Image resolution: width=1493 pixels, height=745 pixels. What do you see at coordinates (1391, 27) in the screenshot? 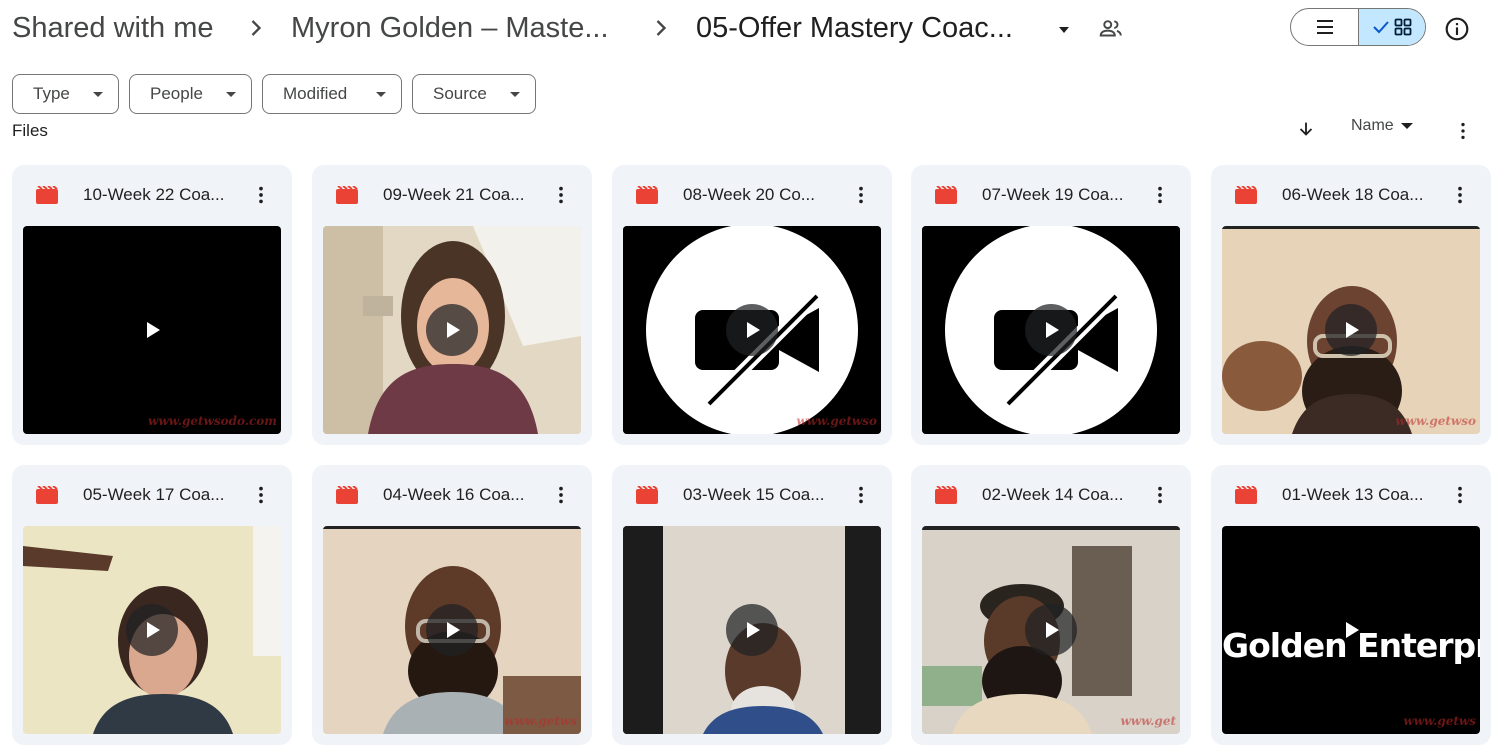
I see `grid-view-button` at bounding box center [1391, 27].